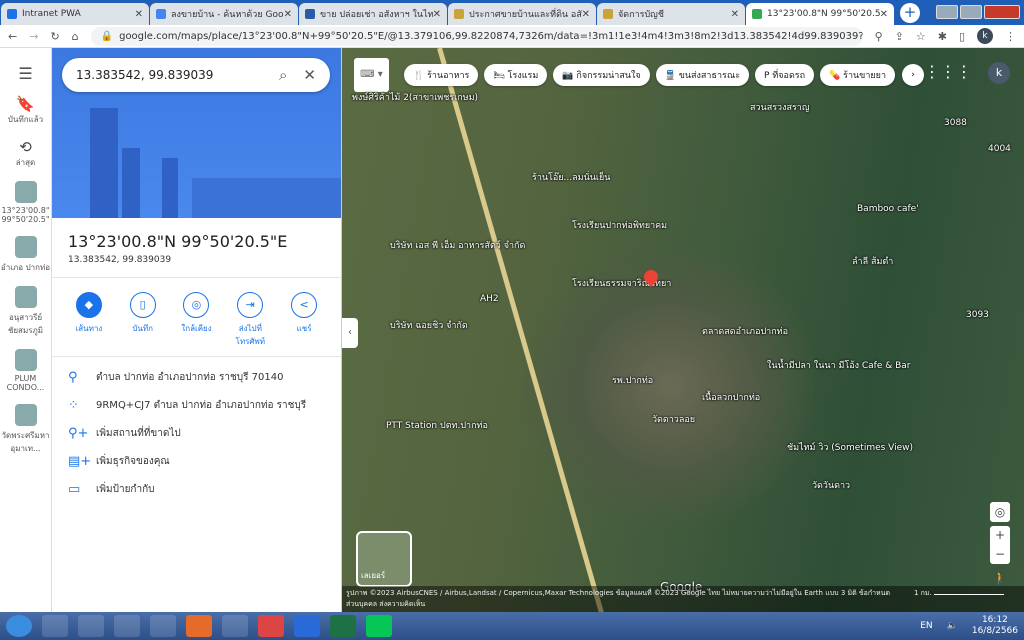 The width and height of the screenshot is (1024, 640). I want to click on back-icon: ←, so click(12, 36).